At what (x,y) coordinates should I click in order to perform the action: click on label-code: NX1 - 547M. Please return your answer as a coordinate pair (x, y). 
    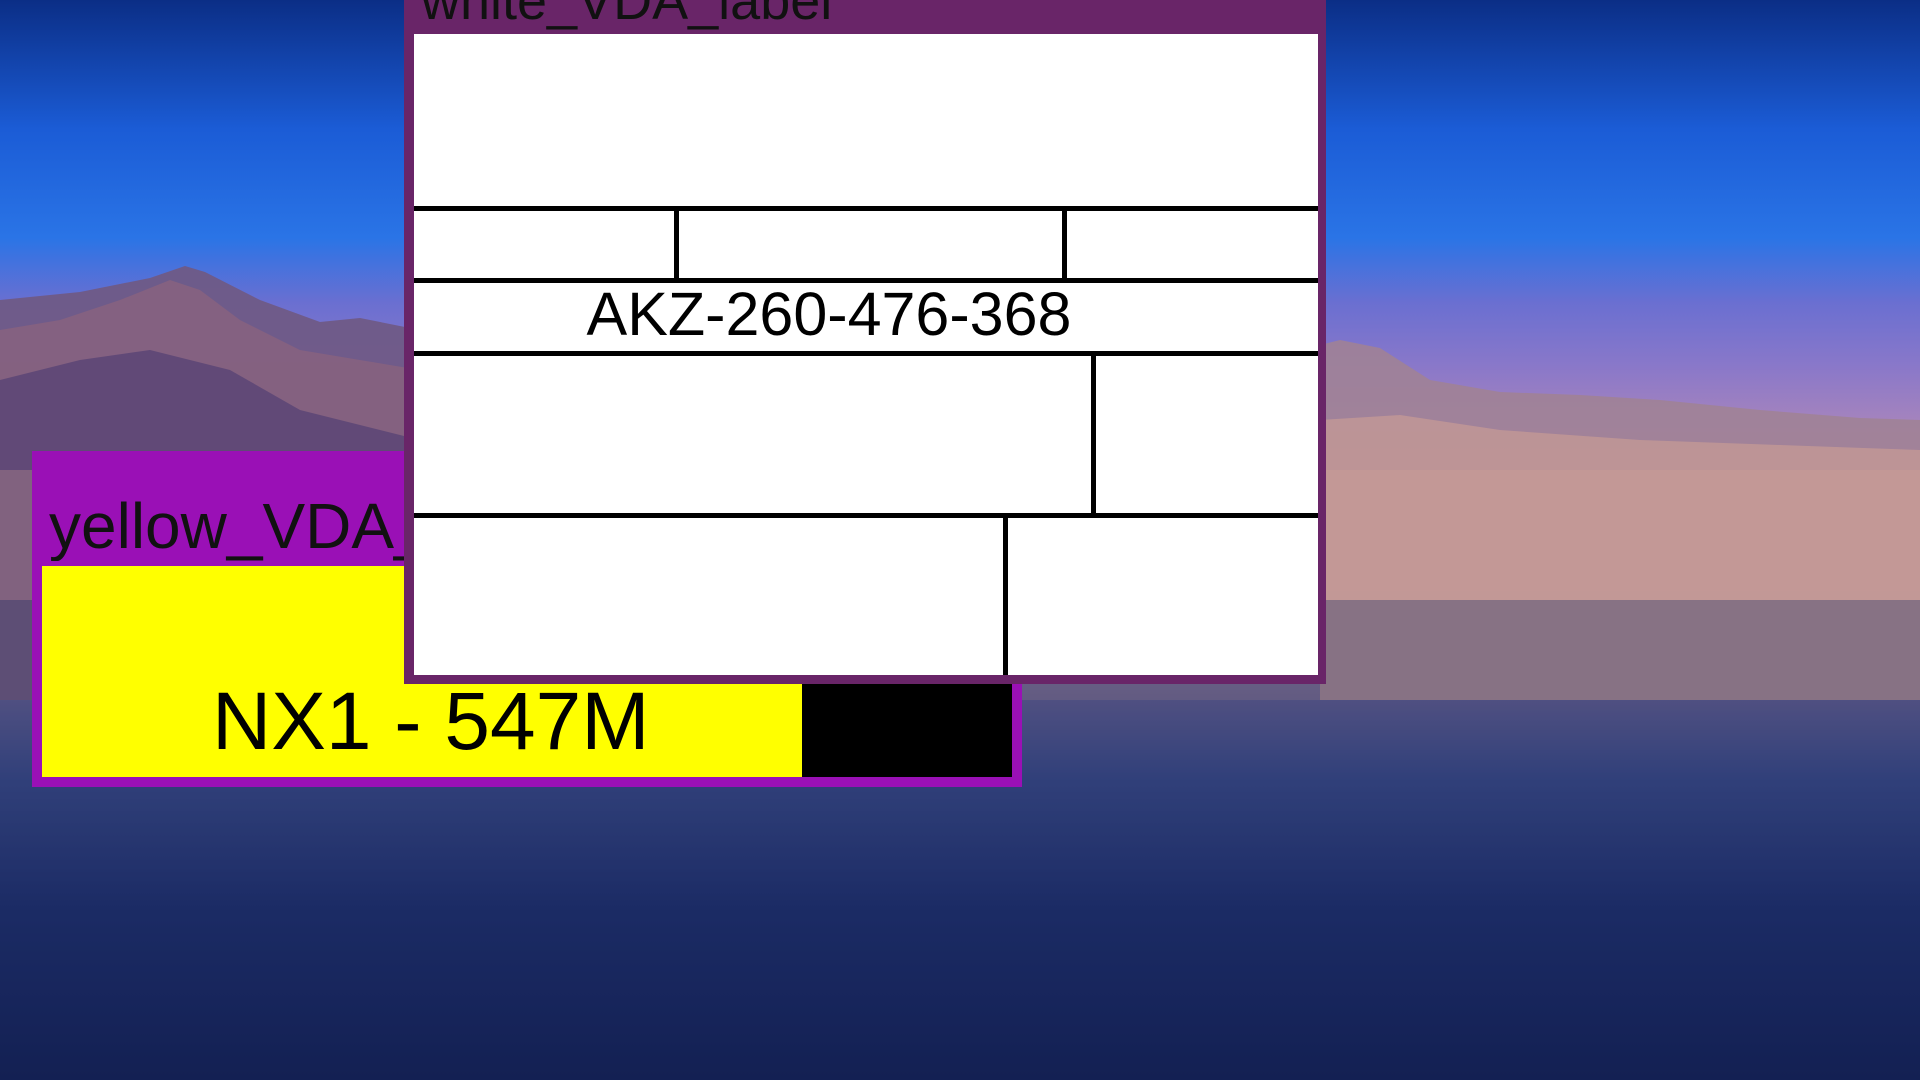
    Looking at the image, I should click on (431, 721).